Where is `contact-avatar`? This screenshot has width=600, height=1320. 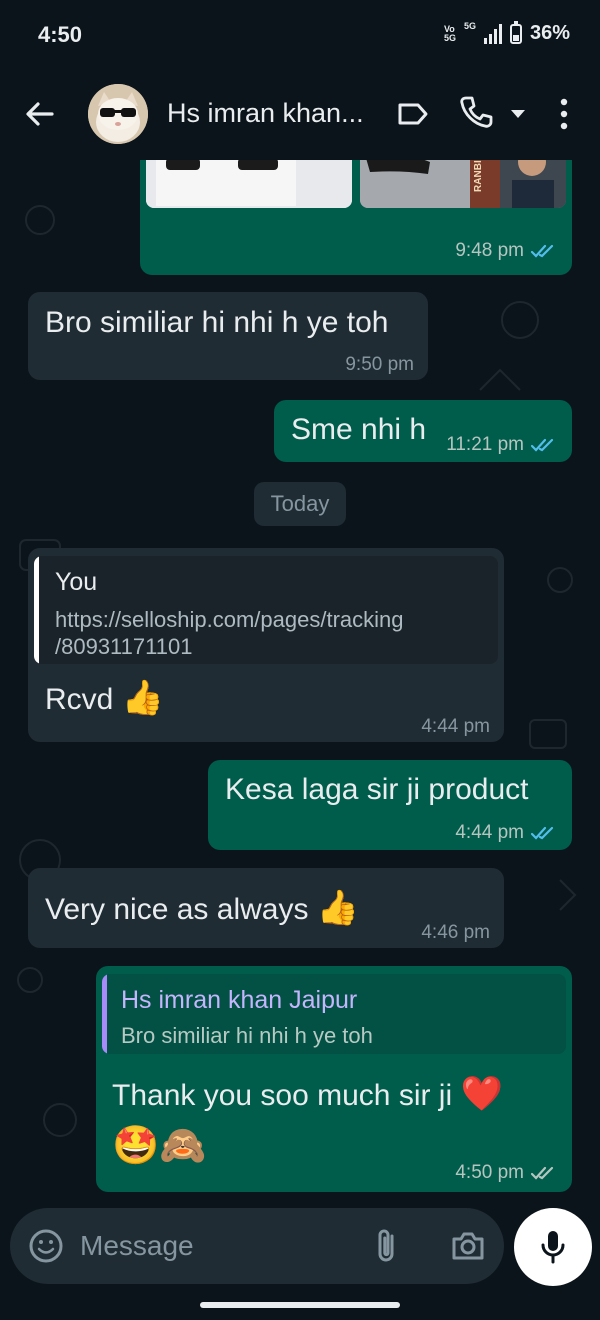 contact-avatar is located at coordinates (118, 114).